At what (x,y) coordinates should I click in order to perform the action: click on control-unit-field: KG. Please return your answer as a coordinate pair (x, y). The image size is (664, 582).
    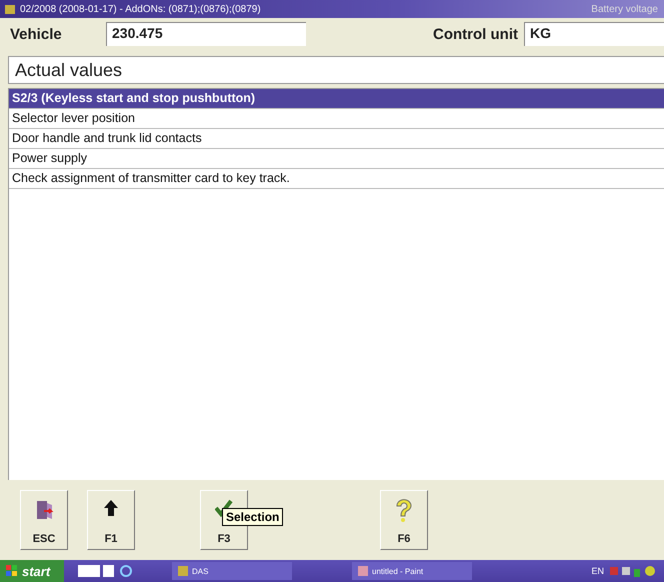
    Looking at the image, I should click on (594, 34).